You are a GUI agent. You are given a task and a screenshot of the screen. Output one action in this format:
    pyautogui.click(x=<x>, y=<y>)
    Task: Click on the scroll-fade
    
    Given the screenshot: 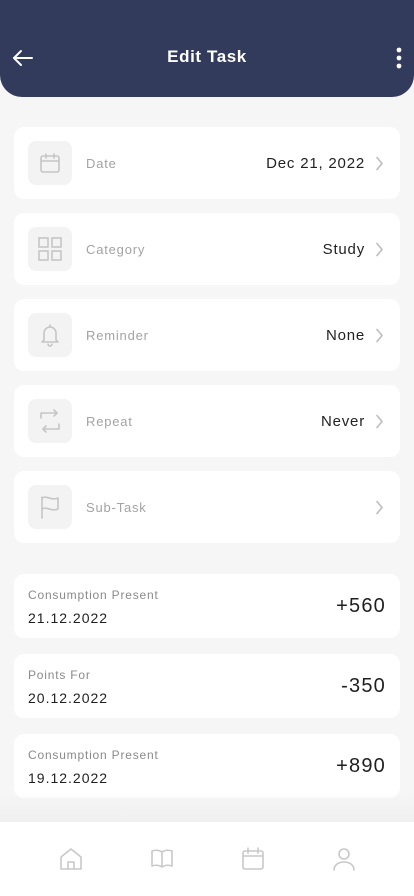 What is the action you would take?
    pyautogui.click(x=207, y=807)
    